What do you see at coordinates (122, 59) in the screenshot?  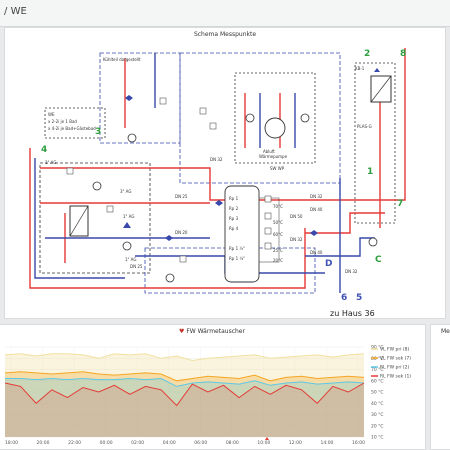 I see `label-kuehlteil: Kühlteil dargestellt` at bounding box center [122, 59].